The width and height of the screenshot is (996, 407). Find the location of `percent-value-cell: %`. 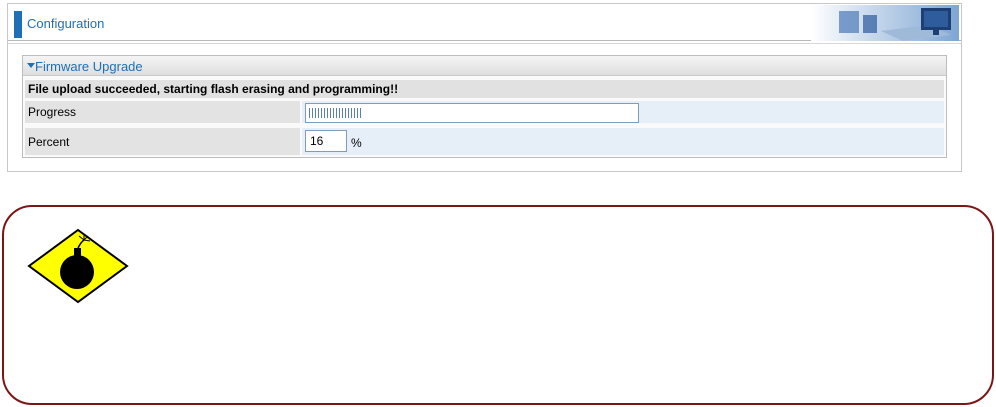

percent-value-cell: % is located at coordinates (623, 141).